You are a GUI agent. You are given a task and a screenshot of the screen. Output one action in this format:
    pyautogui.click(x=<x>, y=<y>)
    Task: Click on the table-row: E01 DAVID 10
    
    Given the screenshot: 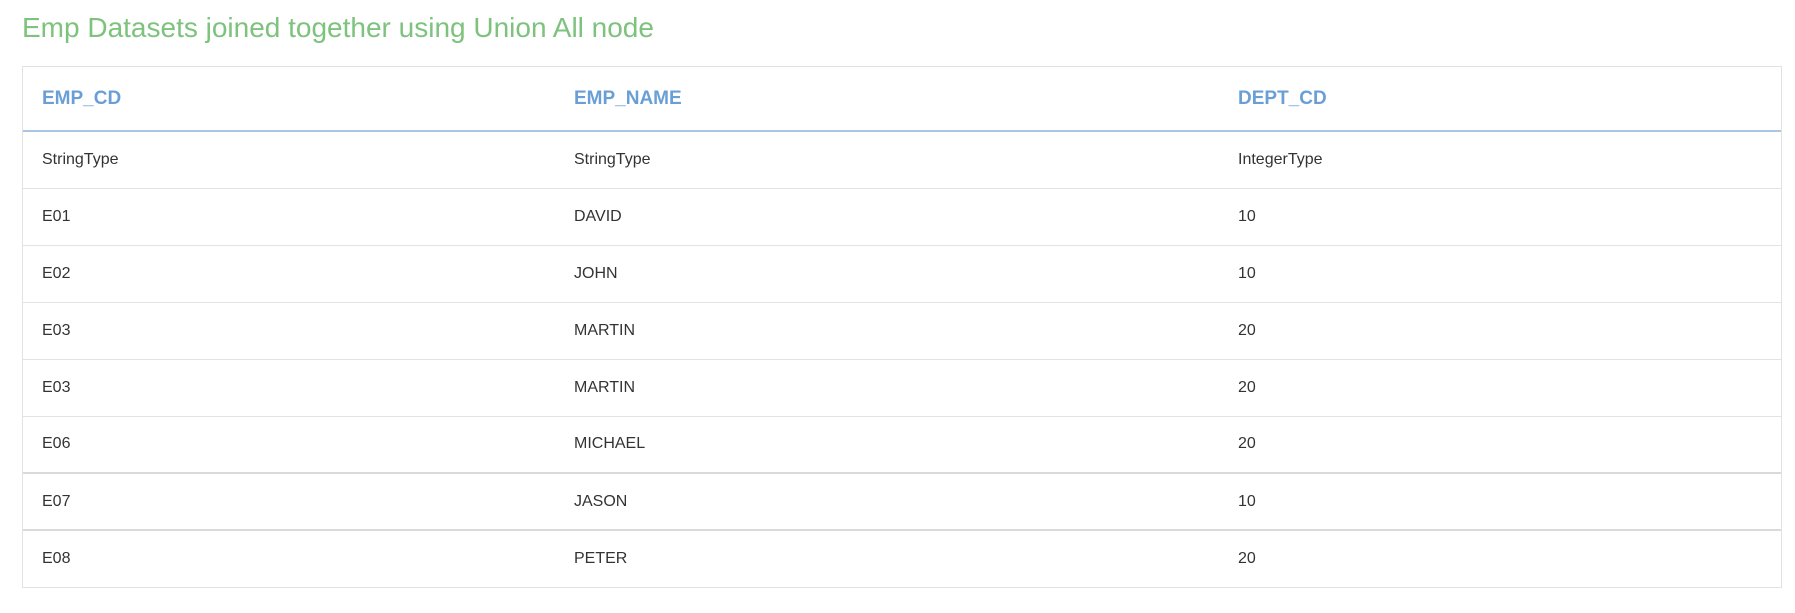 What is the action you would take?
    pyautogui.click(x=902, y=217)
    